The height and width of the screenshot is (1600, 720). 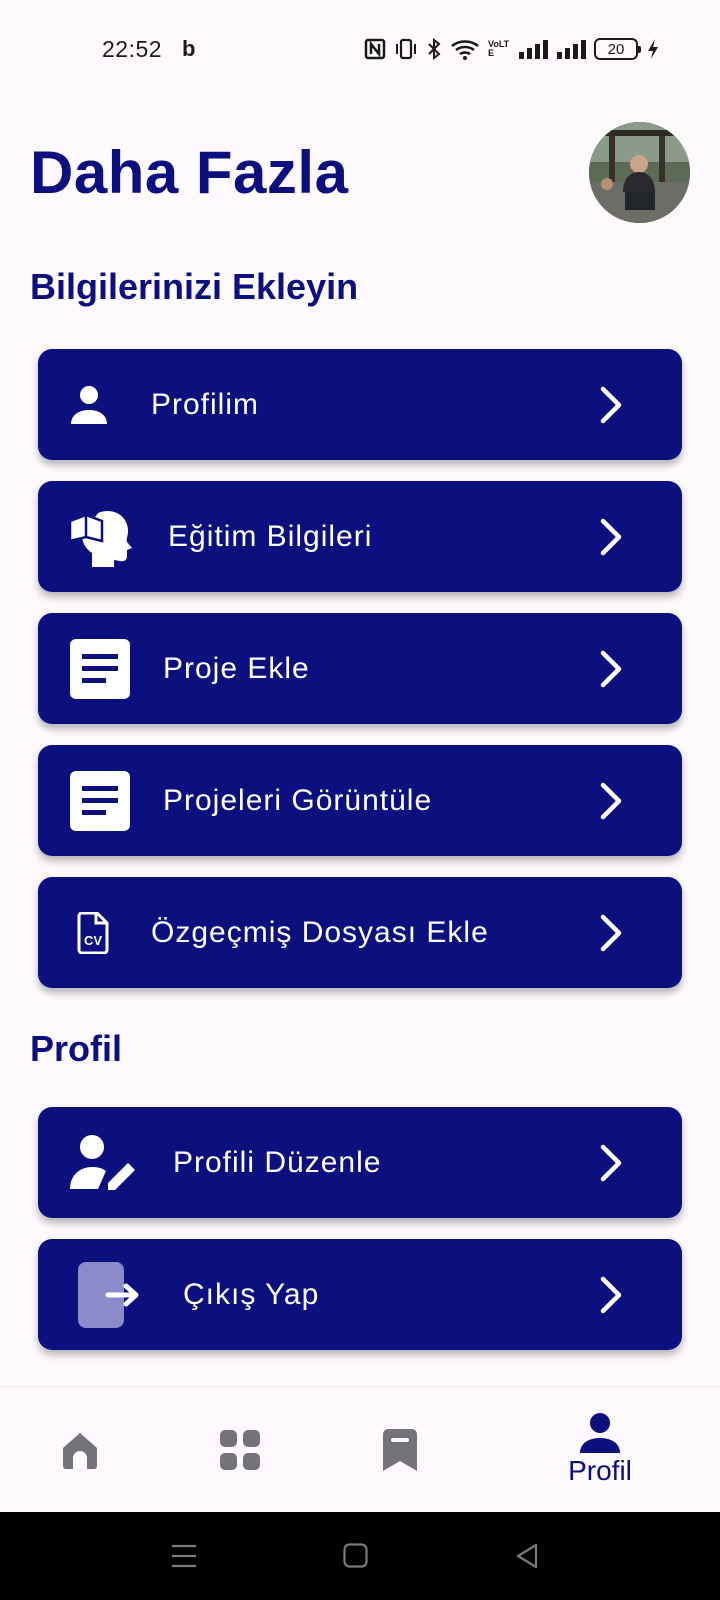 What do you see at coordinates (184, 1556) in the screenshot?
I see `menu-icon` at bounding box center [184, 1556].